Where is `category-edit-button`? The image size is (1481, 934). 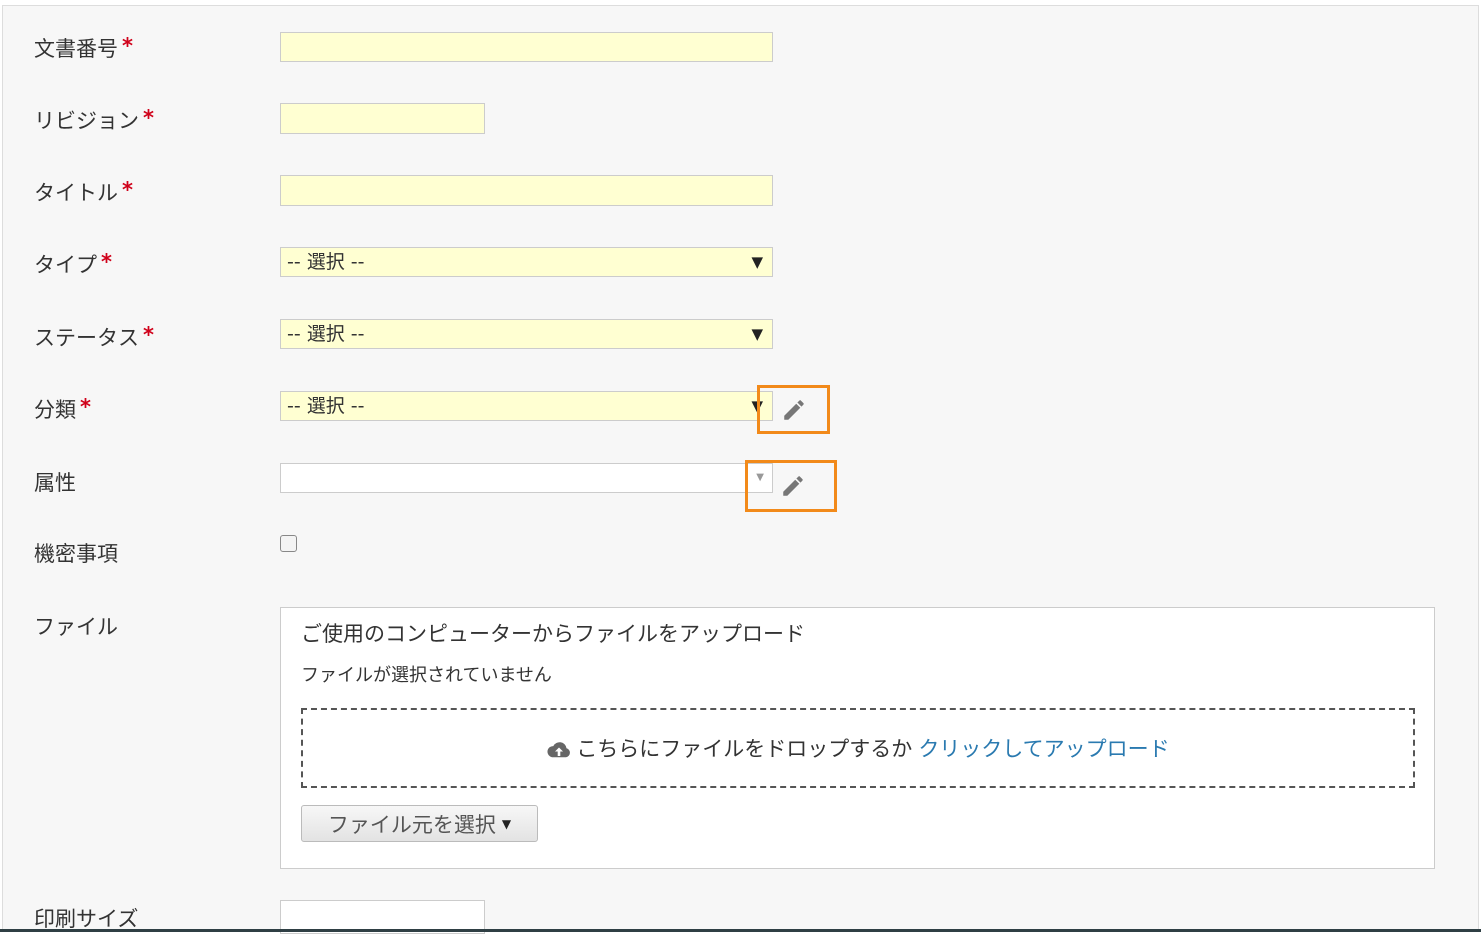
category-edit-button is located at coordinates (793, 409).